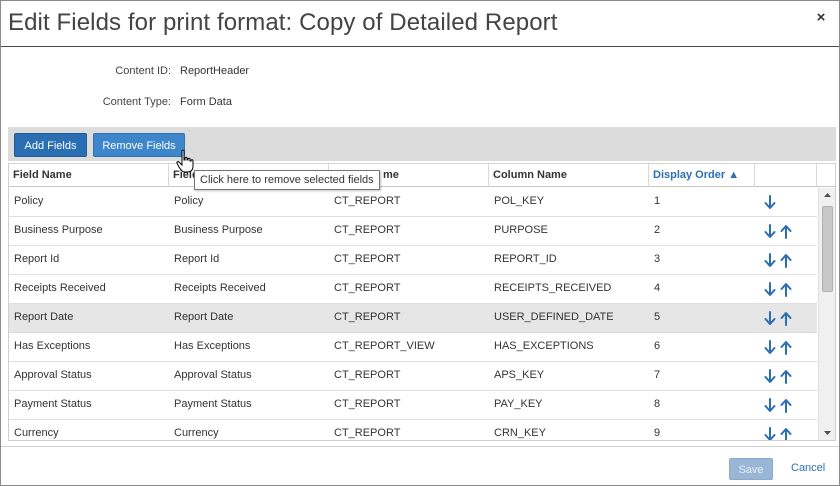 This screenshot has width=840, height=486. Describe the element at coordinates (657, 346) in the screenshot. I see `cell-display-order: 6` at that location.